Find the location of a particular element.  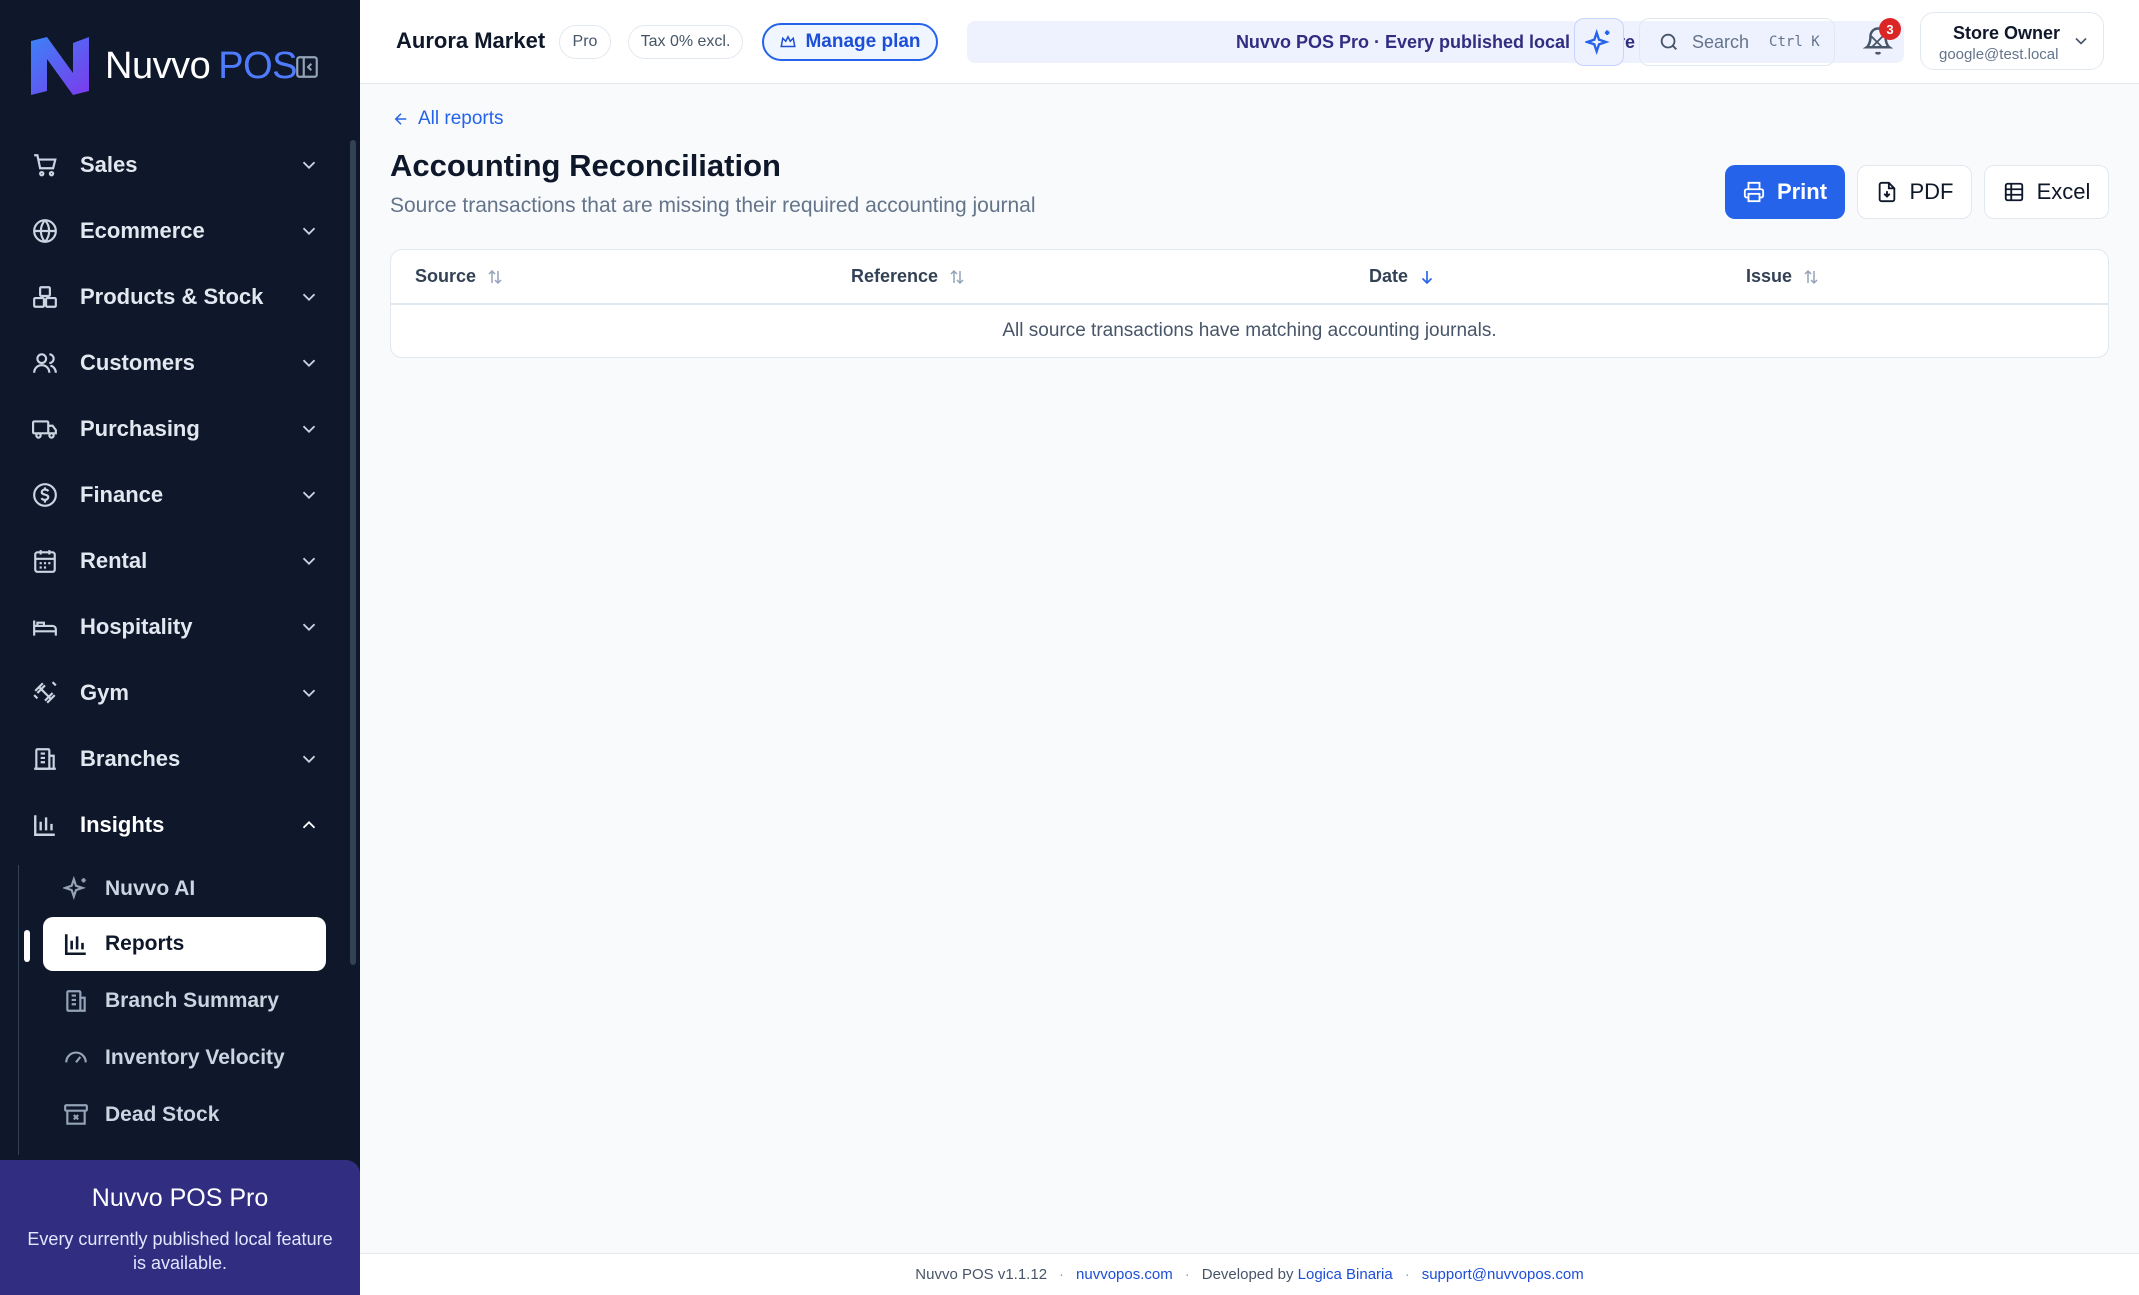

sidebar-item-purchasing: Purchasing is located at coordinates (175, 429).